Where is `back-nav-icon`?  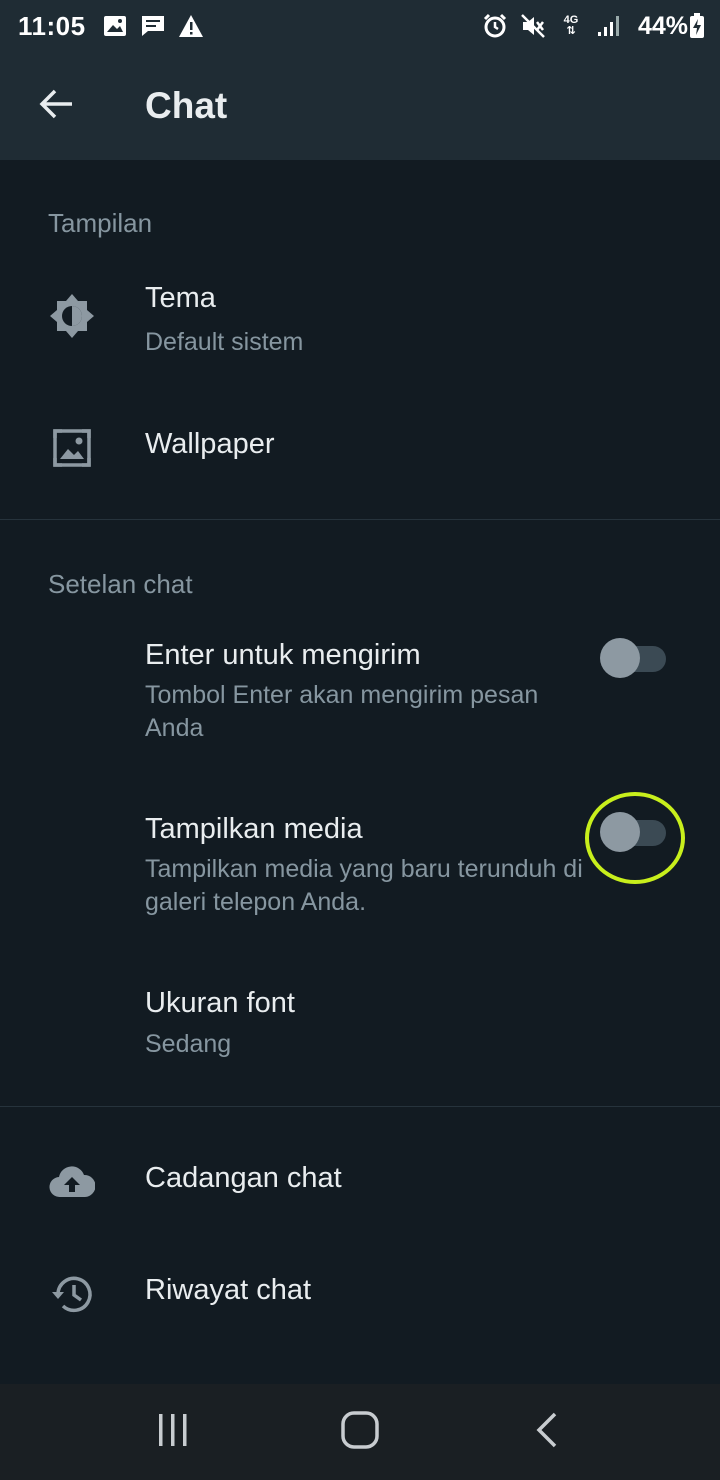 back-nav-icon is located at coordinates (547, 1432).